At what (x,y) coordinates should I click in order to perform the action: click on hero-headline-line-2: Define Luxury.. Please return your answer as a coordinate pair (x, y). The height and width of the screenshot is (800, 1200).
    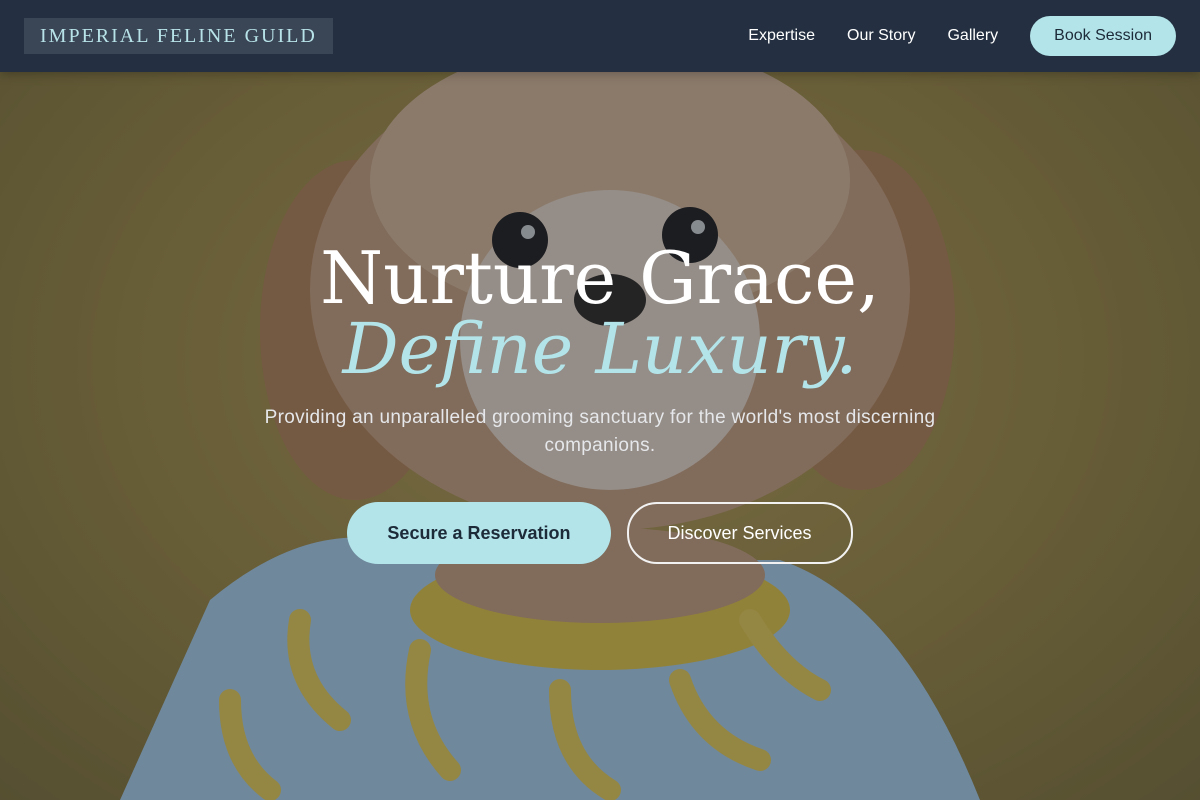
    Looking at the image, I should click on (600, 349).